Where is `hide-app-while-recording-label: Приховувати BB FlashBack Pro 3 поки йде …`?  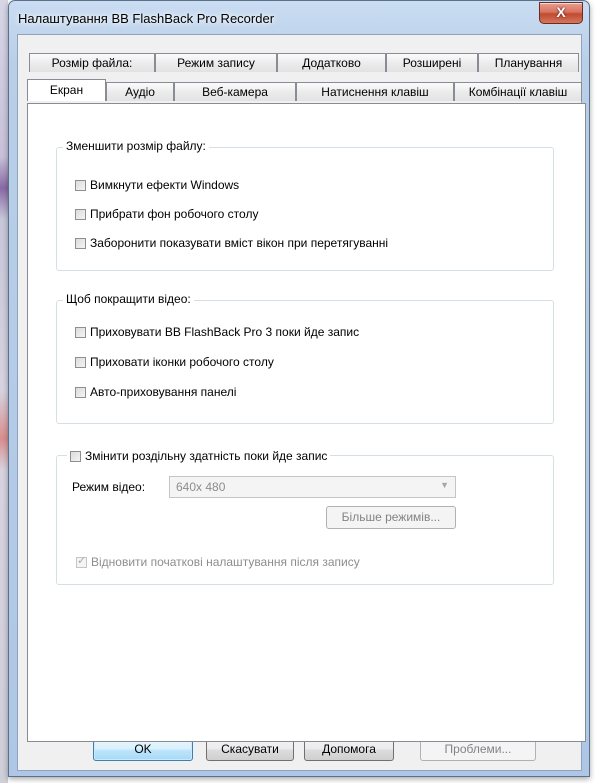
hide-app-while-recording-label: Приховувати BB FlashBack Pro 3 поки йде … is located at coordinates (225, 332).